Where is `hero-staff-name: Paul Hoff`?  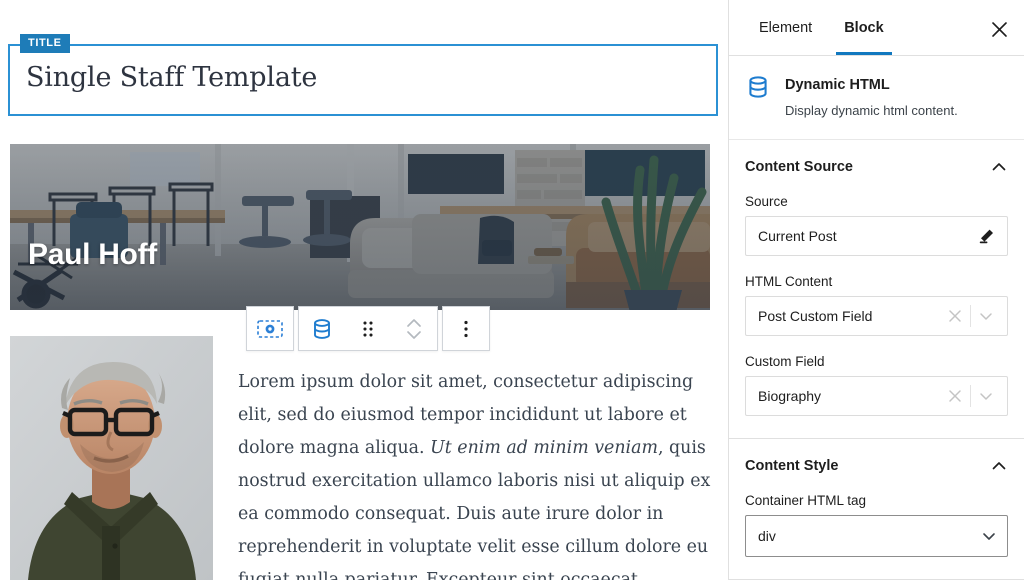
hero-staff-name: Paul Hoff is located at coordinates (92, 254).